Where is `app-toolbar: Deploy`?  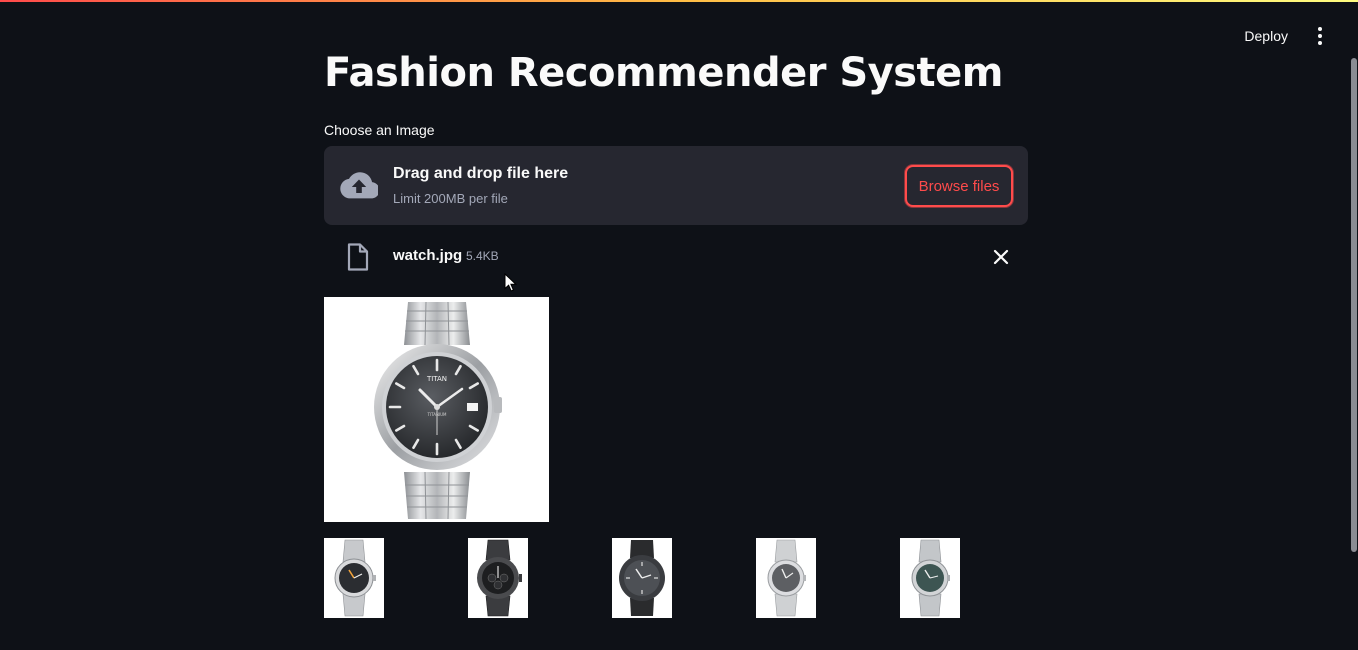
app-toolbar: Deploy is located at coordinates (1287, 36).